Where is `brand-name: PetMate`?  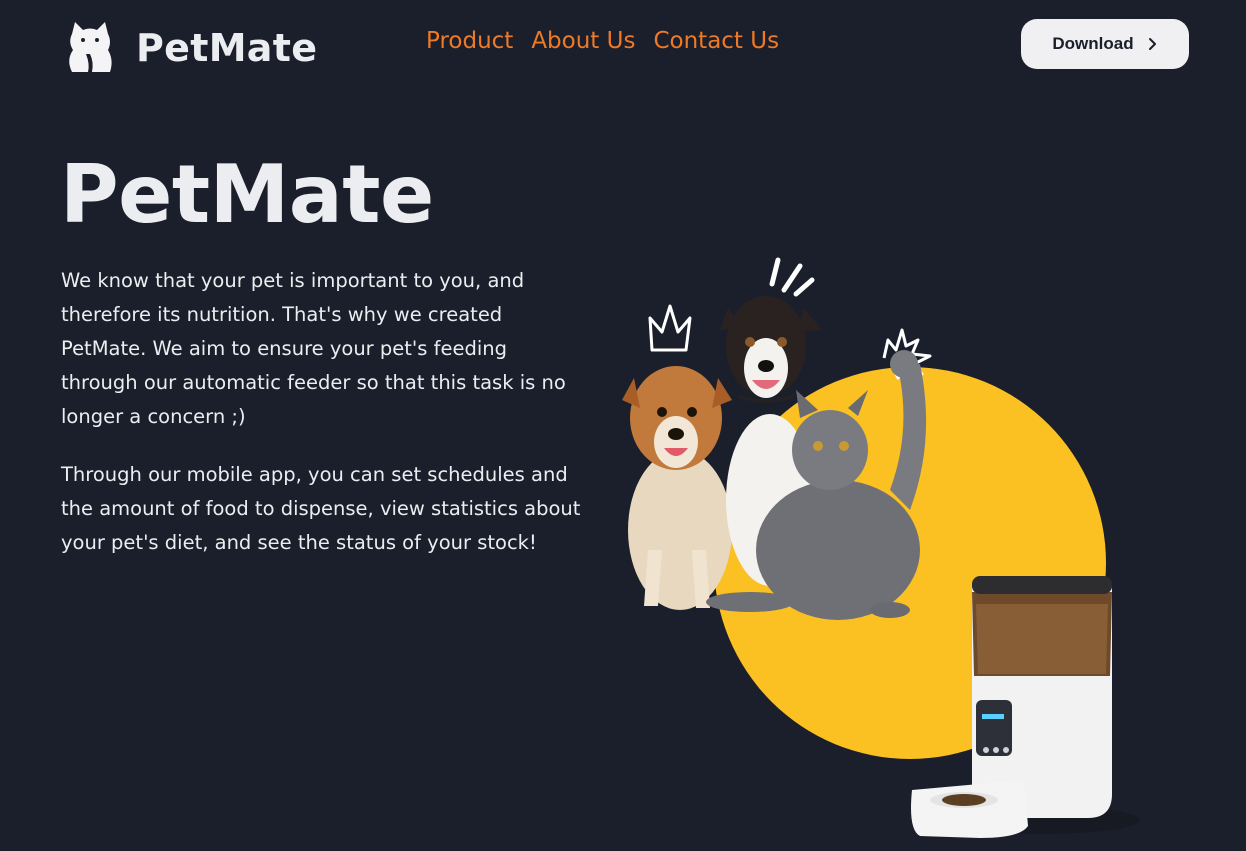
brand-name: PetMate is located at coordinates (227, 48).